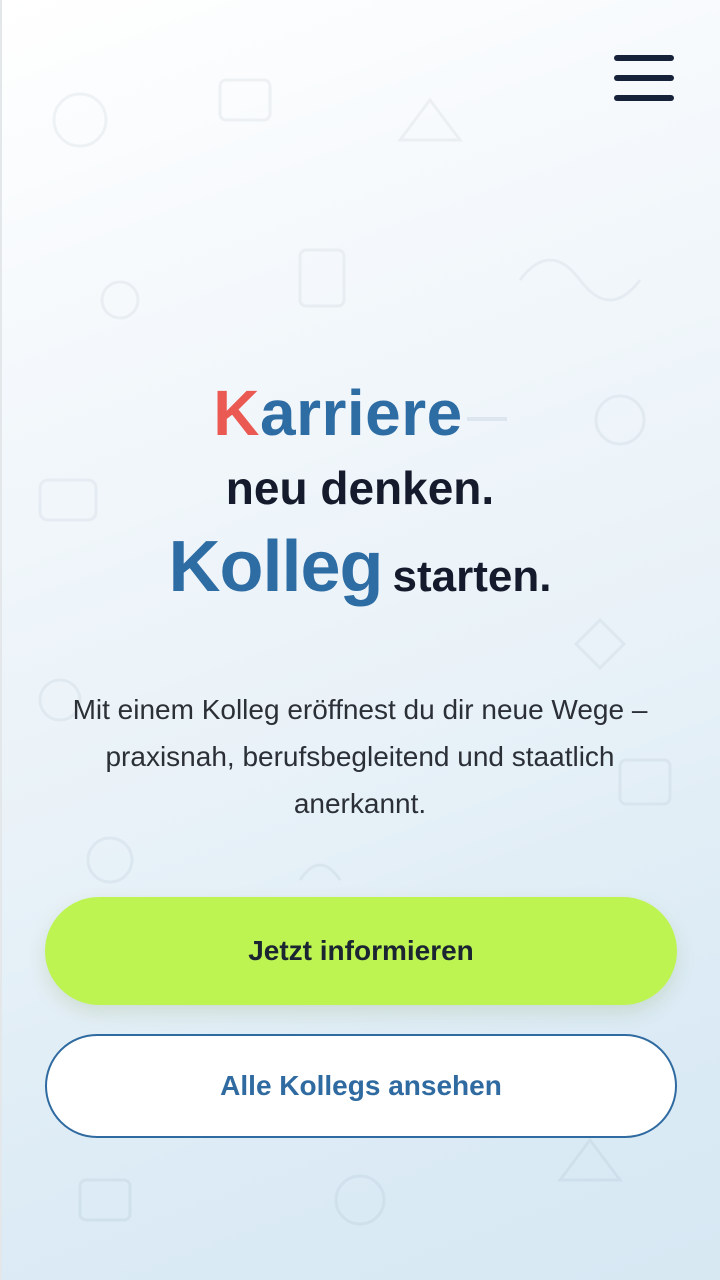 Image resolution: width=720 pixels, height=1280 pixels. What do you see at coordinates (236, 413) in the screenshot?
I see `headline-karriere-initial: K` at bounding box center [236, 413].